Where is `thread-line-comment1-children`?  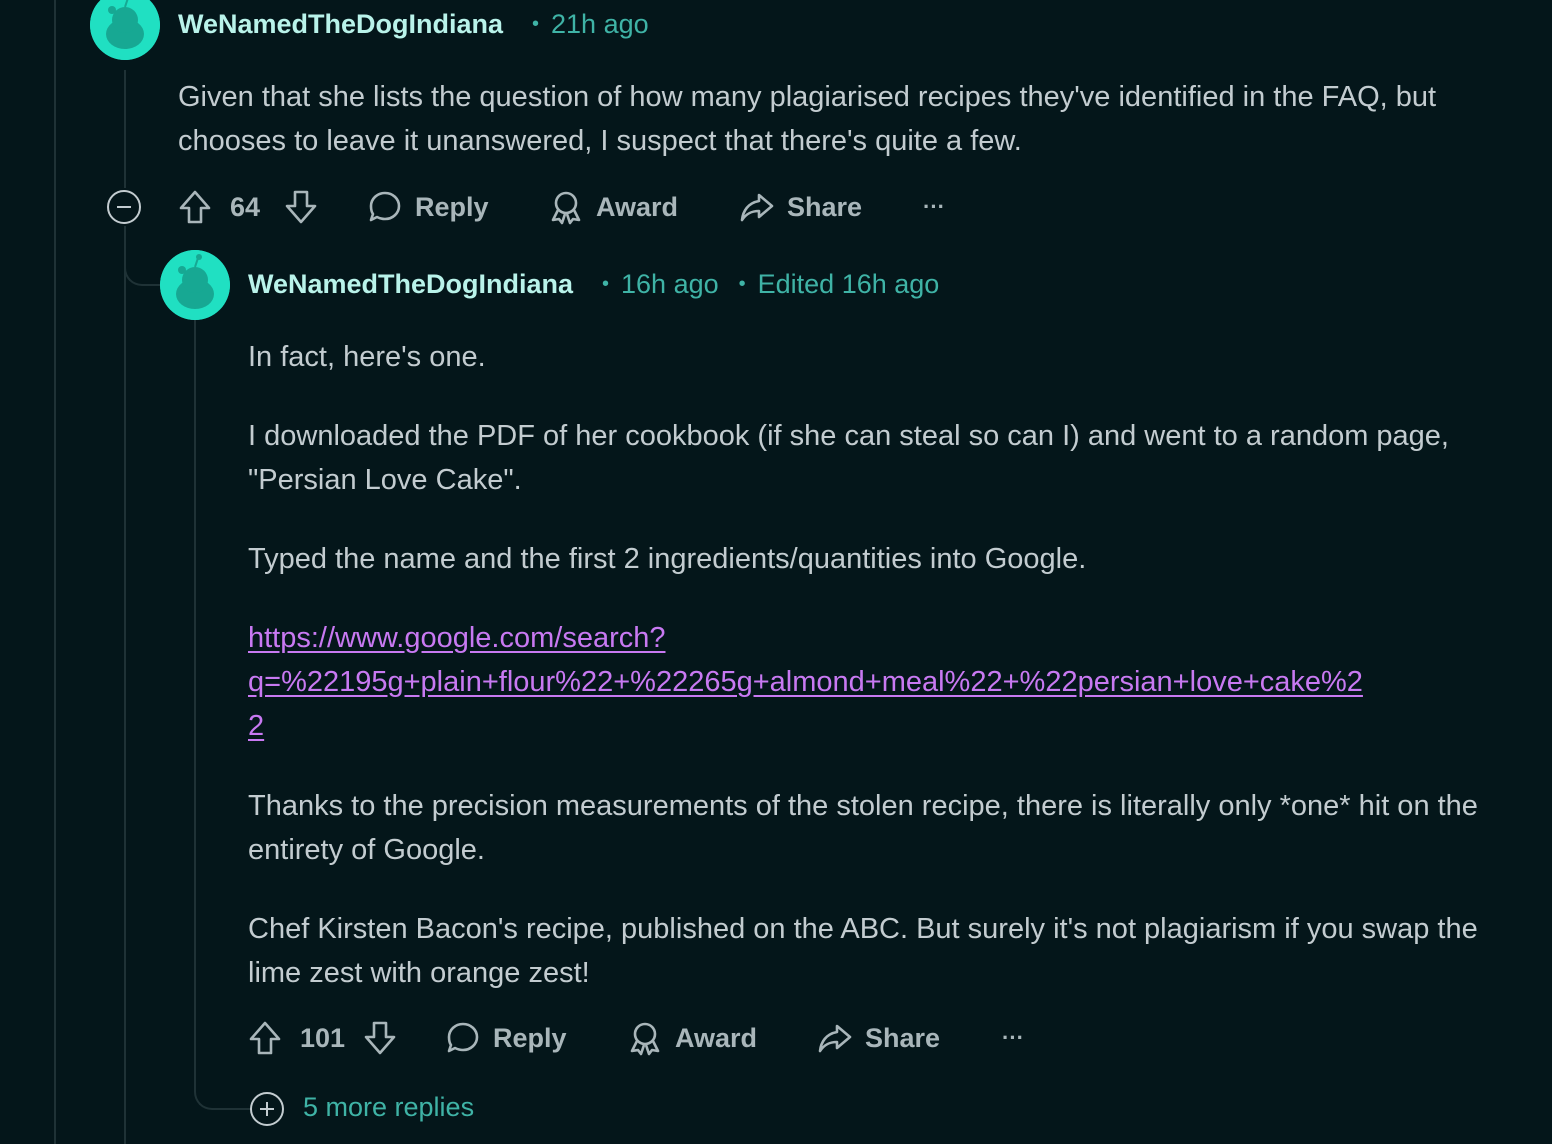 thread-line-comment1-children is located at coordinates (125, 685).